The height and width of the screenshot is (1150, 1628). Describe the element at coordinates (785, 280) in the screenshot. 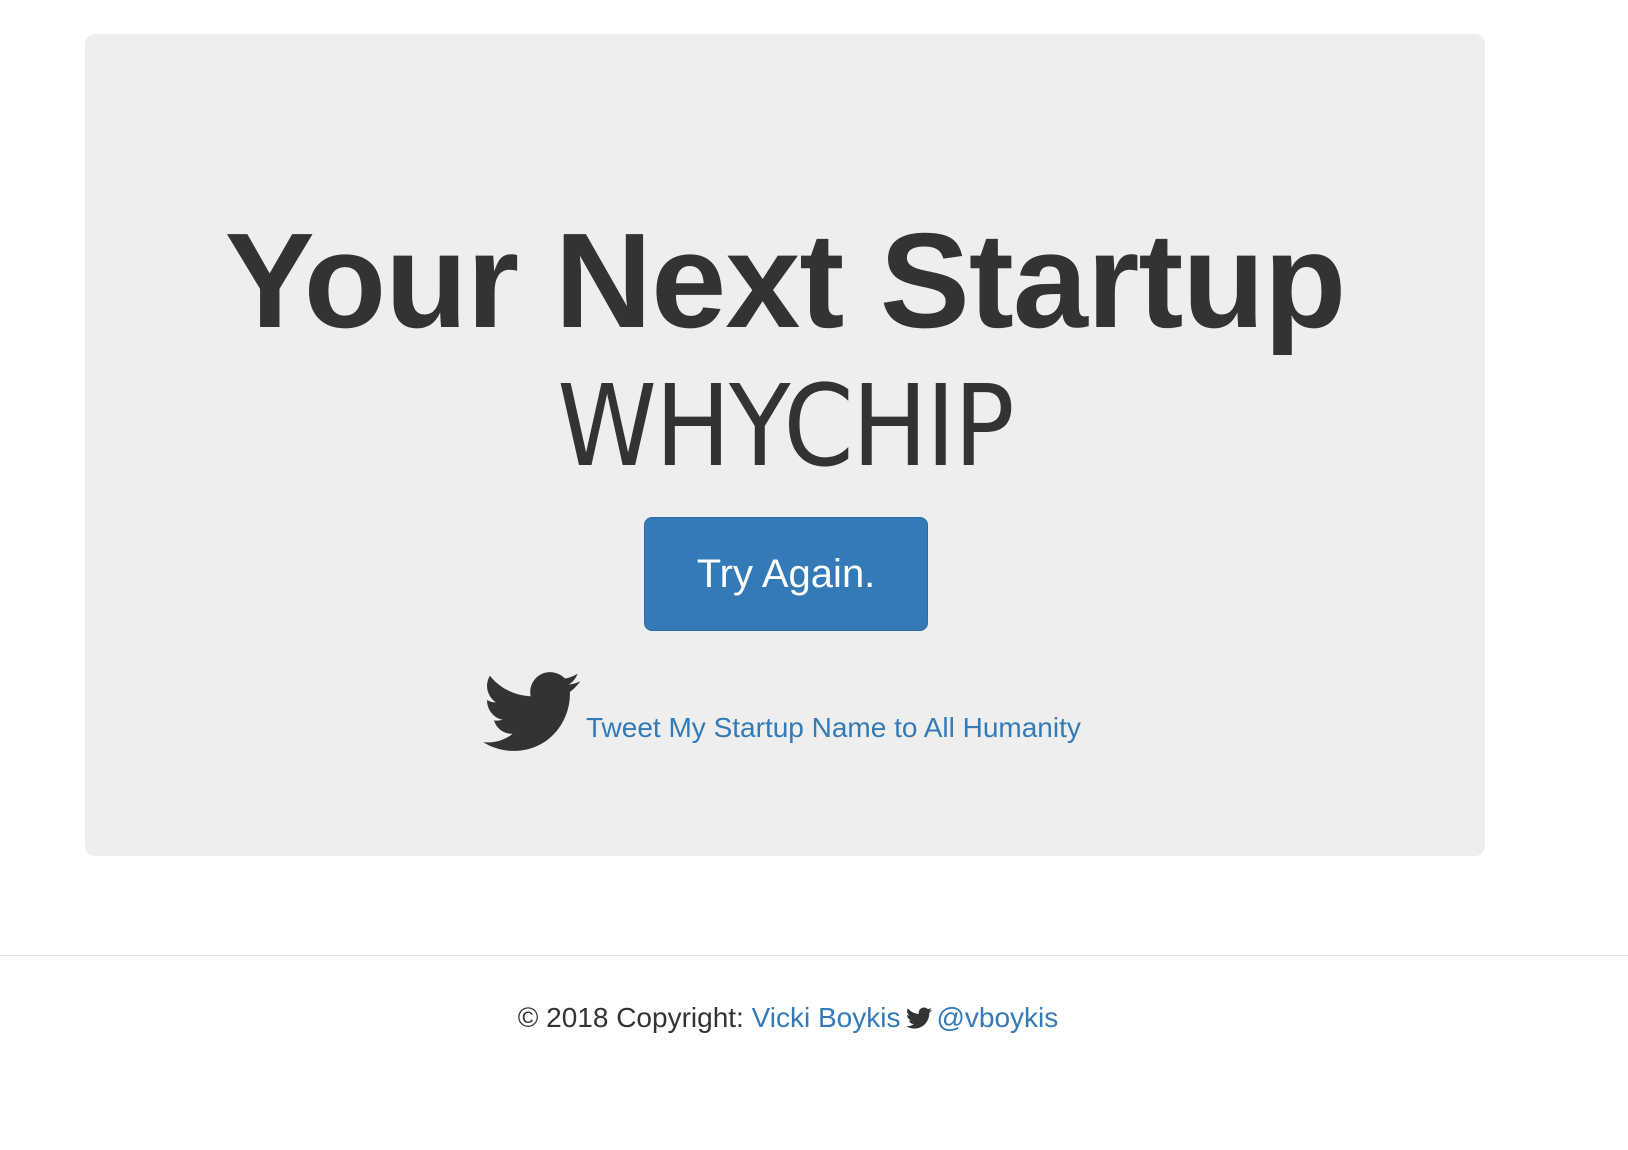

I see `page-title: Your Next Startup` at that location.